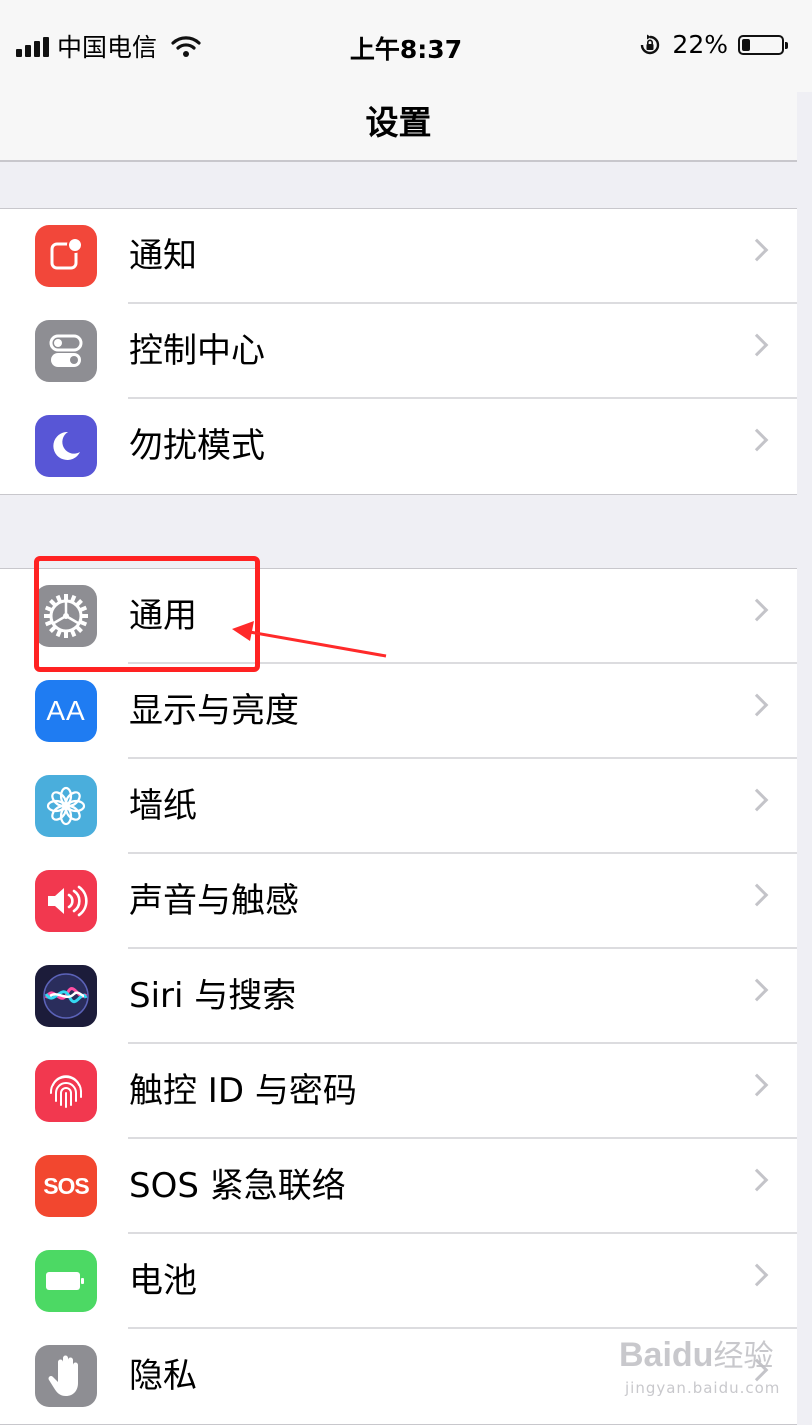  What do you see at coordinates (309, 639) in the screenshot?
I see `annotation-arrow-icon` at bounding box center [309, 639].